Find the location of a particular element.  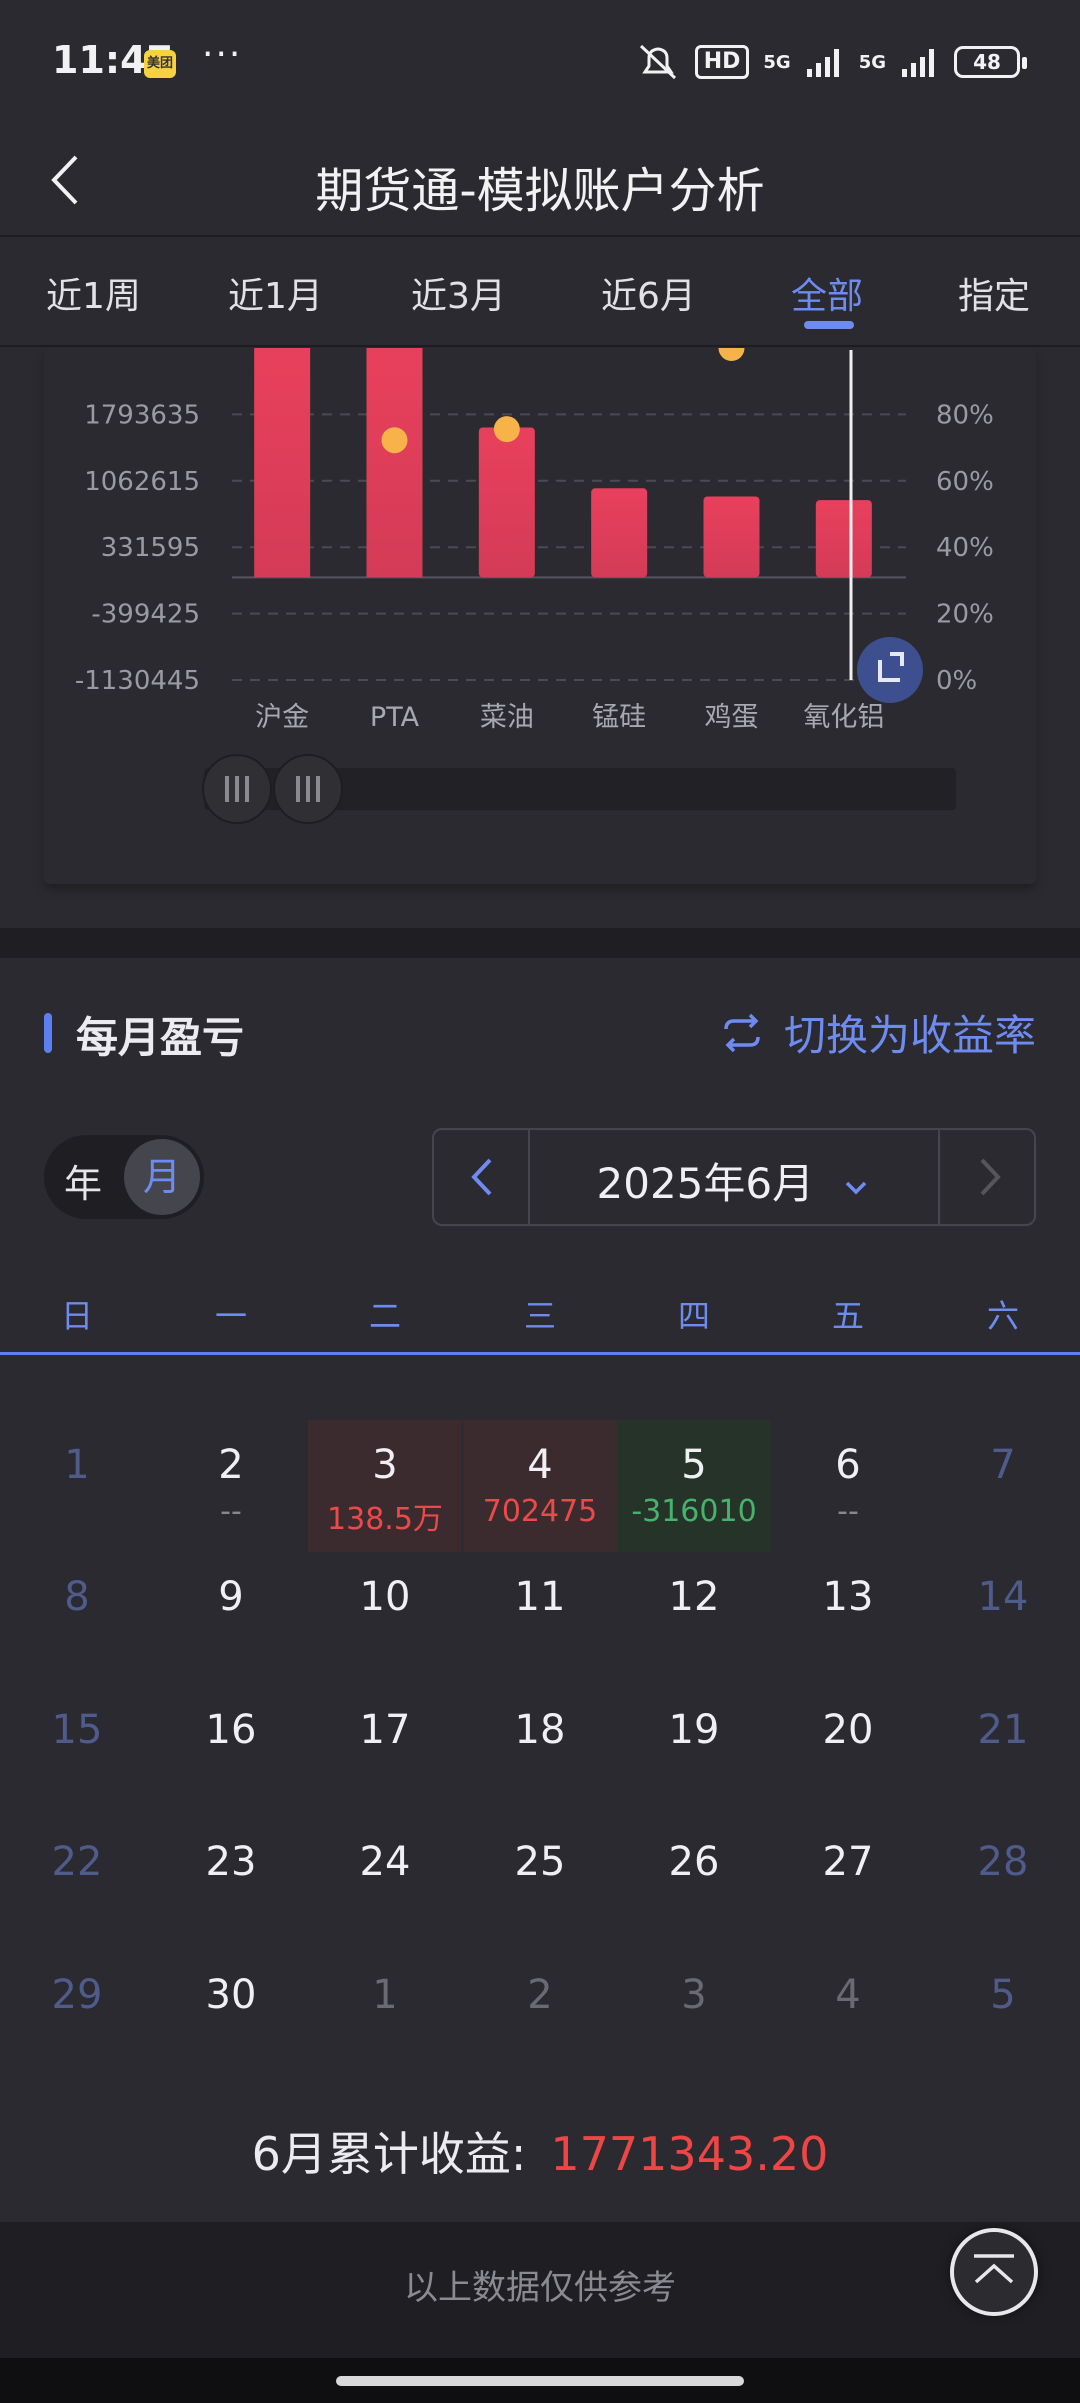

calendar-day: 26 is located at coordinates (694, 1883).